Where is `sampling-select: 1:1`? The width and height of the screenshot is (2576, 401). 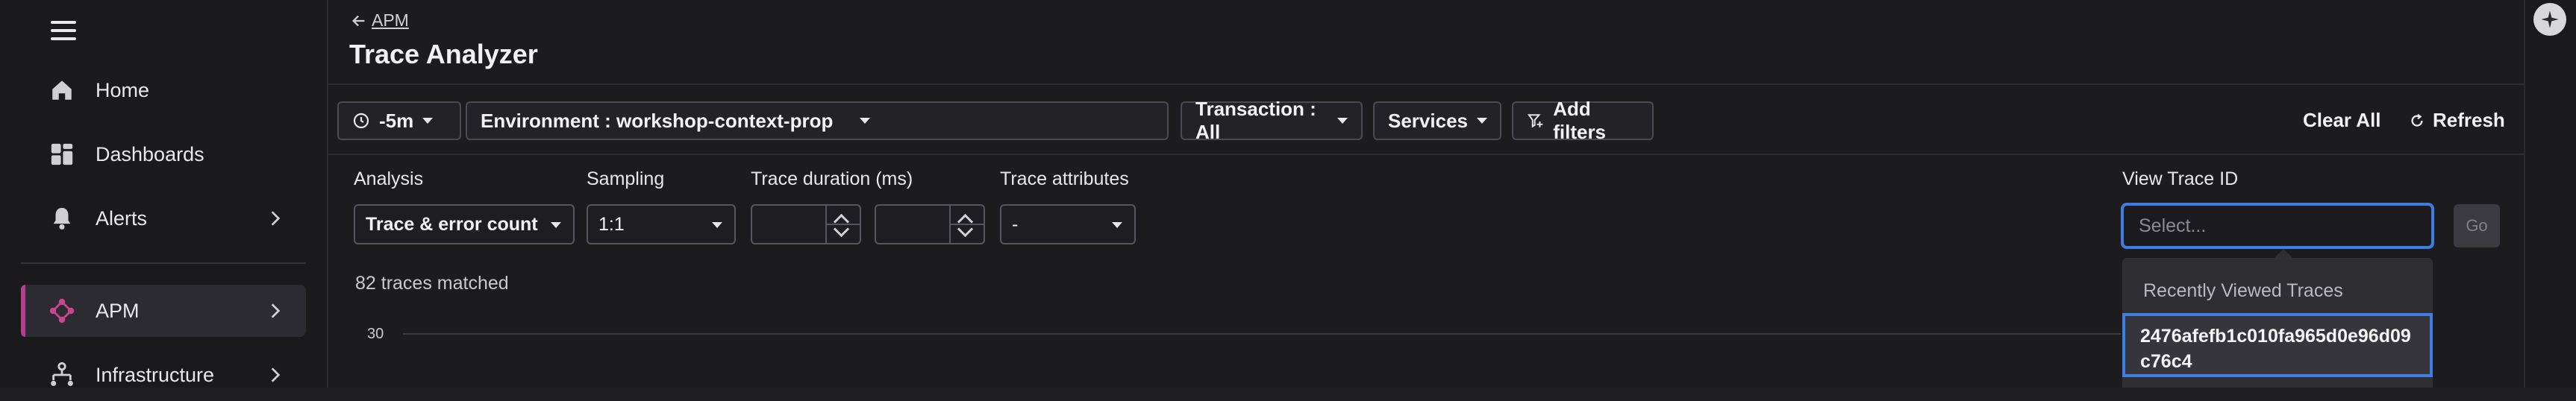
sampling-select: 1:1 is located at coordinates (661, 224).